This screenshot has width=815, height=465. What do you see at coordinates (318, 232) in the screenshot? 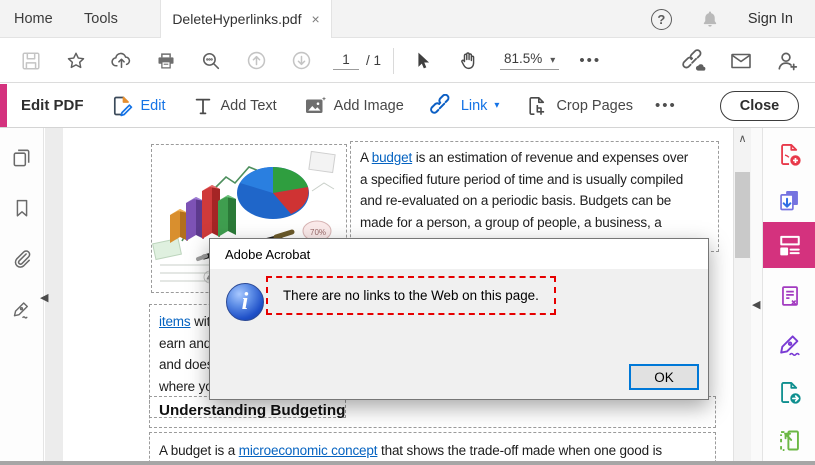
I see `svg-text: 70%` at bounding box center [318, 232].